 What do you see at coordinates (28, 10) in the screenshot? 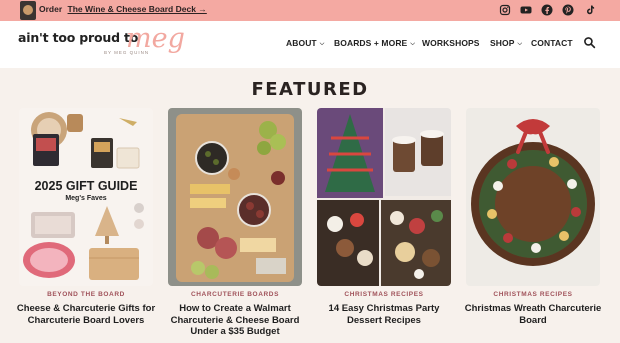
I see `promo-thumbnail` at bounding box center [28, 10].